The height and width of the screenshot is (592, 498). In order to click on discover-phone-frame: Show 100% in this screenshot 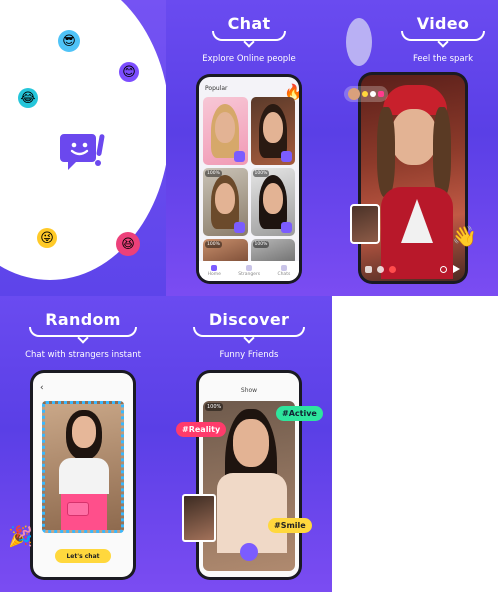, I will do `click(249, 475)`.